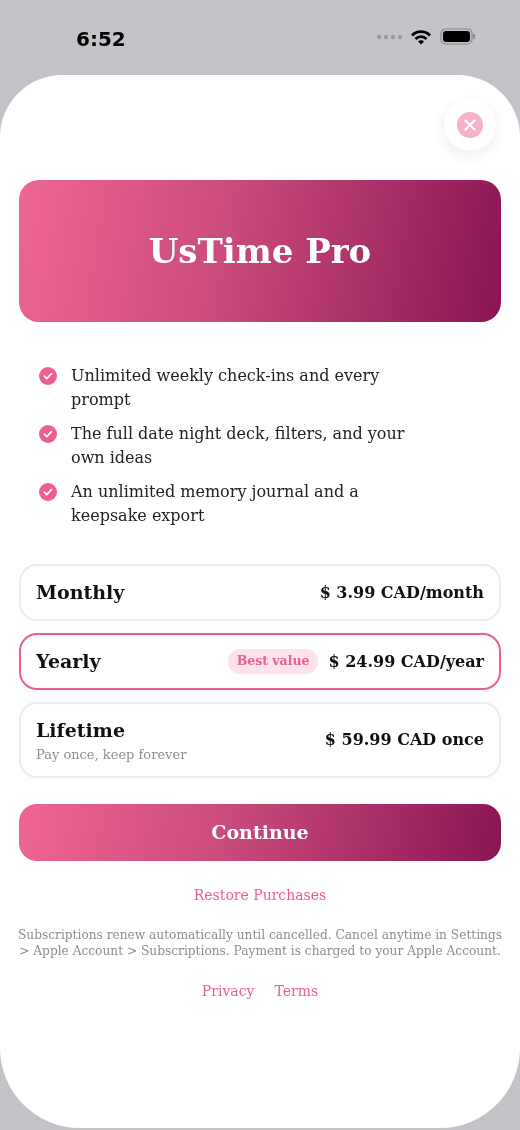 This screenshot has height=1130, width=520. I want to click on wifi-icon, so click(421, 36).